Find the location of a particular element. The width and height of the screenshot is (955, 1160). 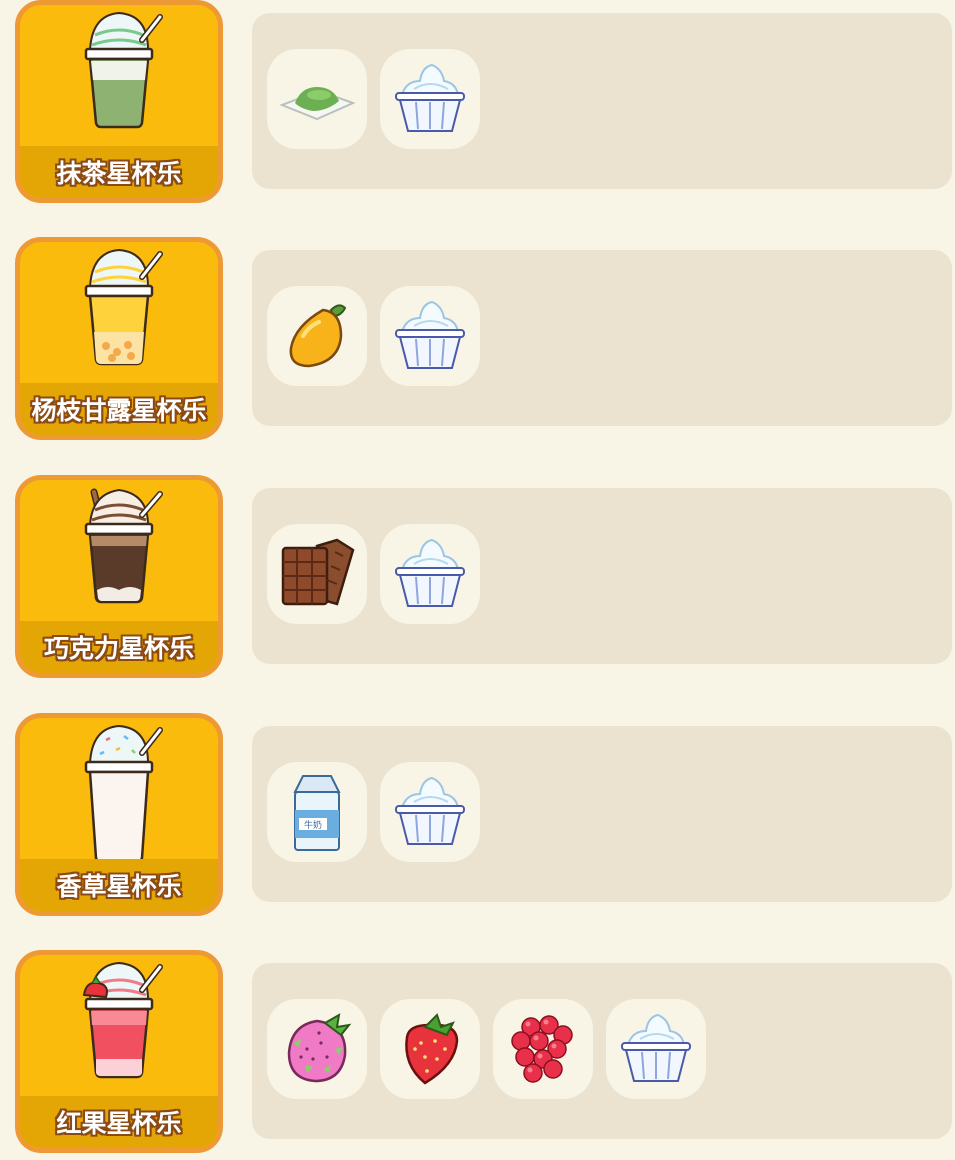

strawberry-icon is located at coordinates (432, 1049).